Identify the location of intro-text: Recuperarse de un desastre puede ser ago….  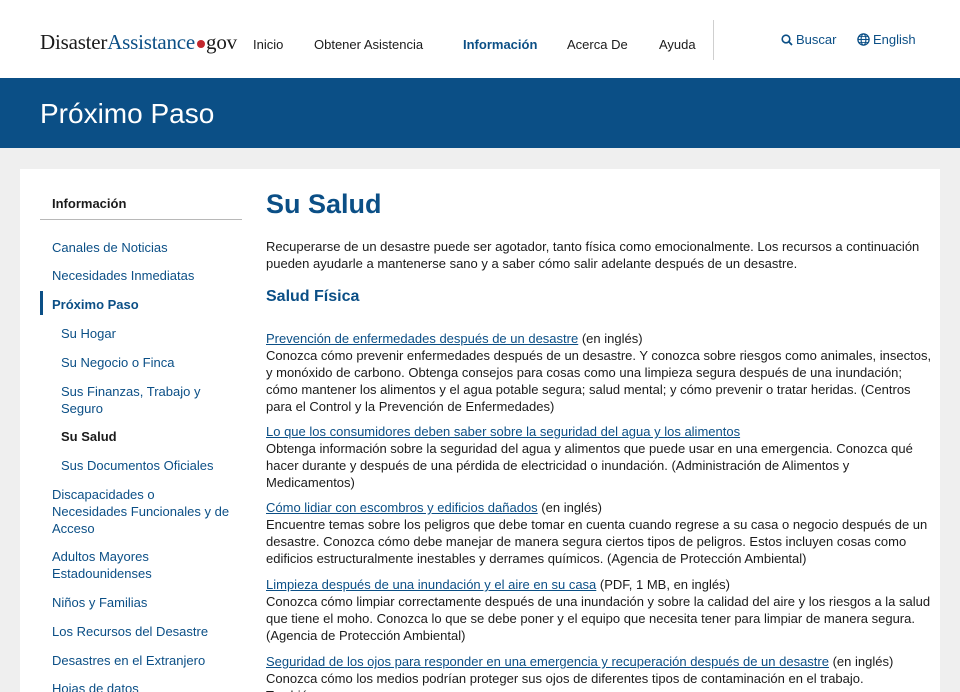
(593, 255).